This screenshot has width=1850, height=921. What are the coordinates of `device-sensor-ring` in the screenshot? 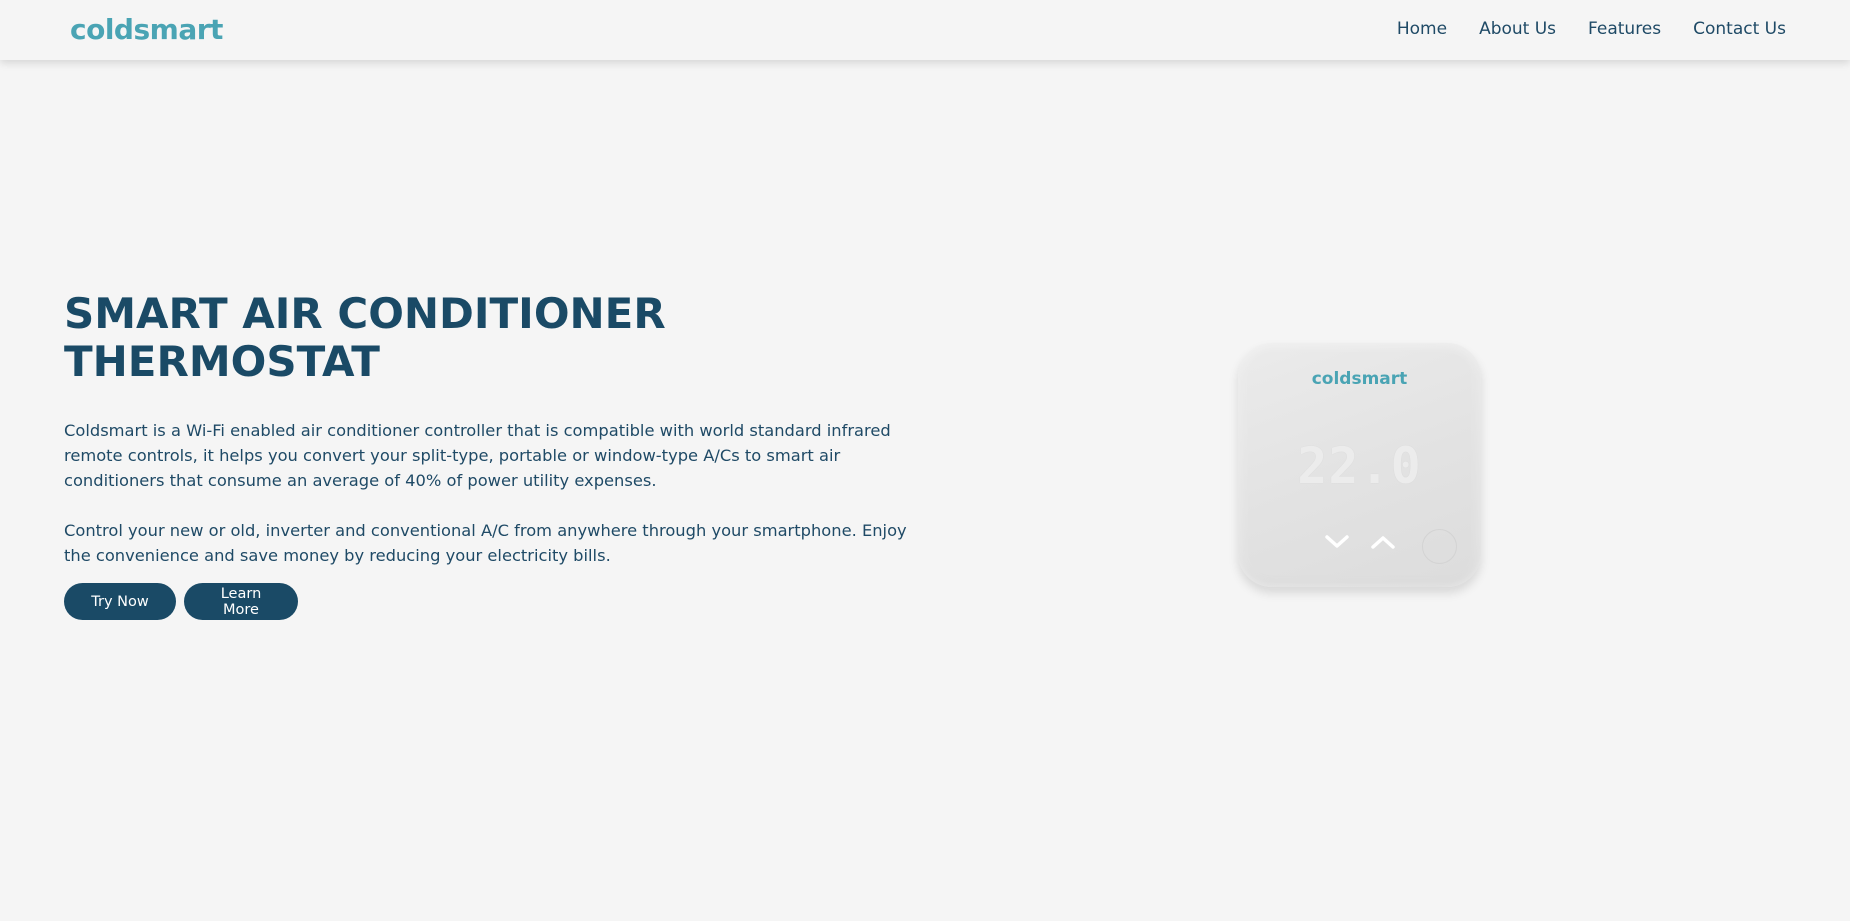 It's located at (1439, 546).